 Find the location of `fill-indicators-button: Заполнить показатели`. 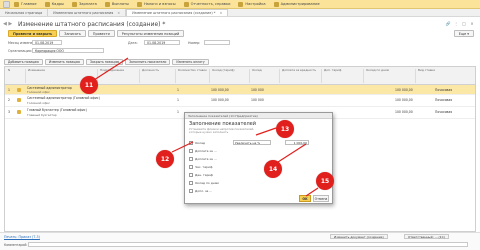

fill-indicators-button: Заполнить показатели is located at coordinates (148, 62).